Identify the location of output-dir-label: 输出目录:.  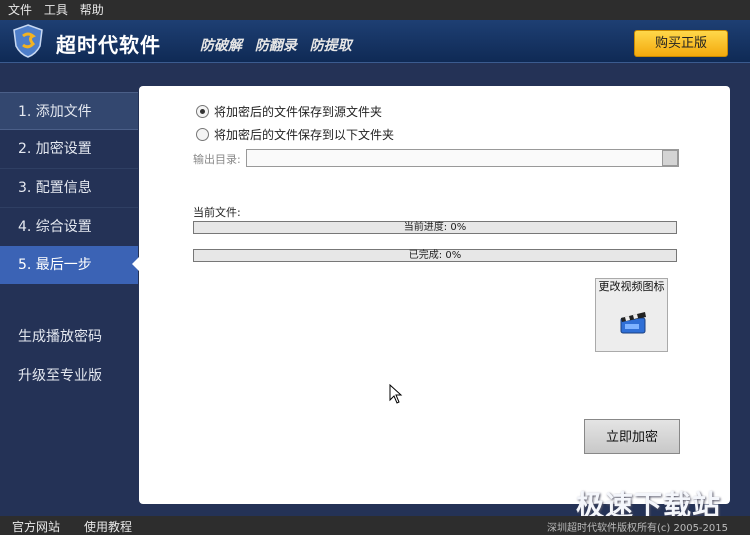
(217, 159).